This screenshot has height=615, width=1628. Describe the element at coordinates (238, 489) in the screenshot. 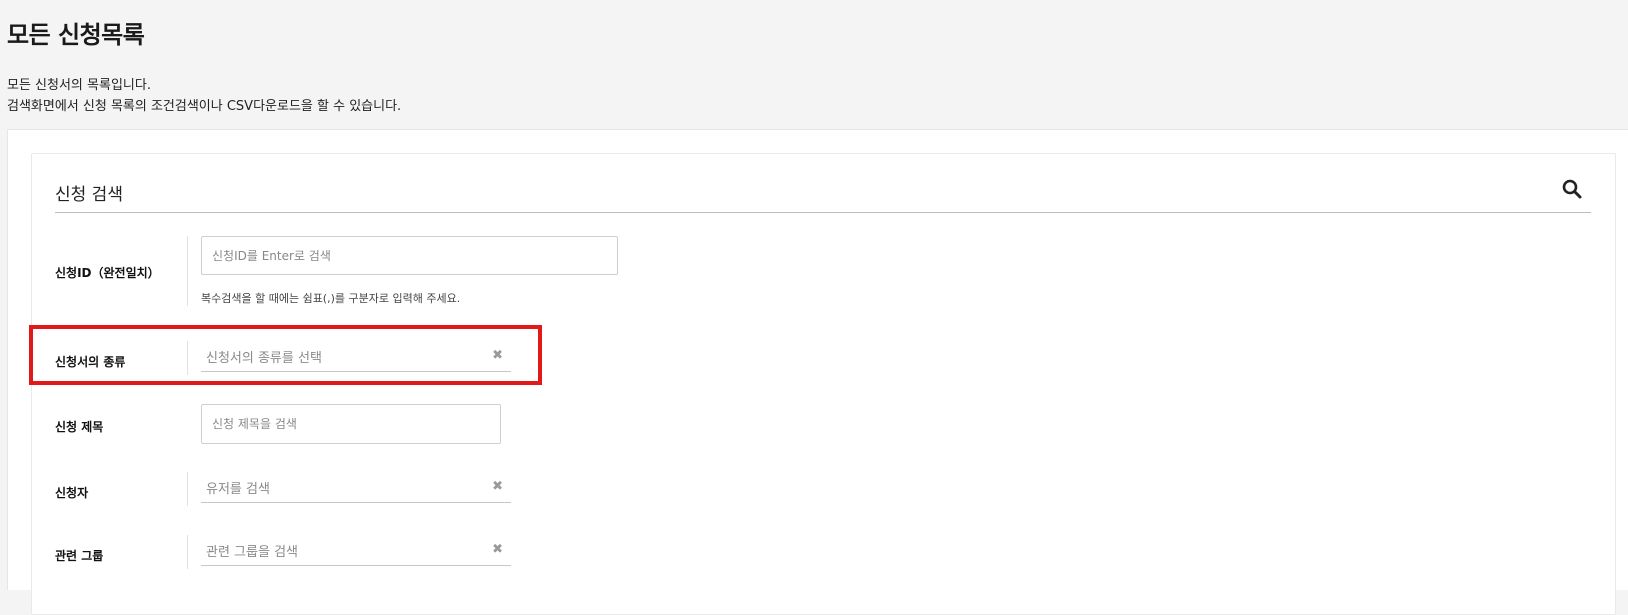

I see `applicant-placeholder: 유저를 검색` at that location.